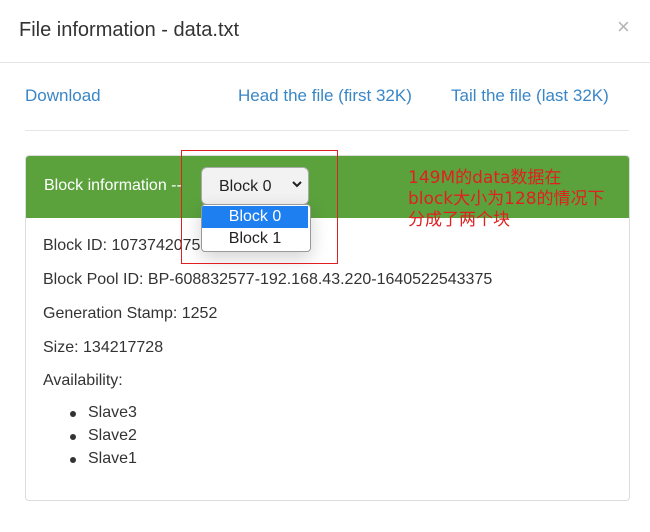 Image resolution: width=650 pixels, height=532 pixels. What do you see at coordinates (112, 435) in the screenshot?
I see `datanode-name: Slave2` at bounding box center [112, 435].